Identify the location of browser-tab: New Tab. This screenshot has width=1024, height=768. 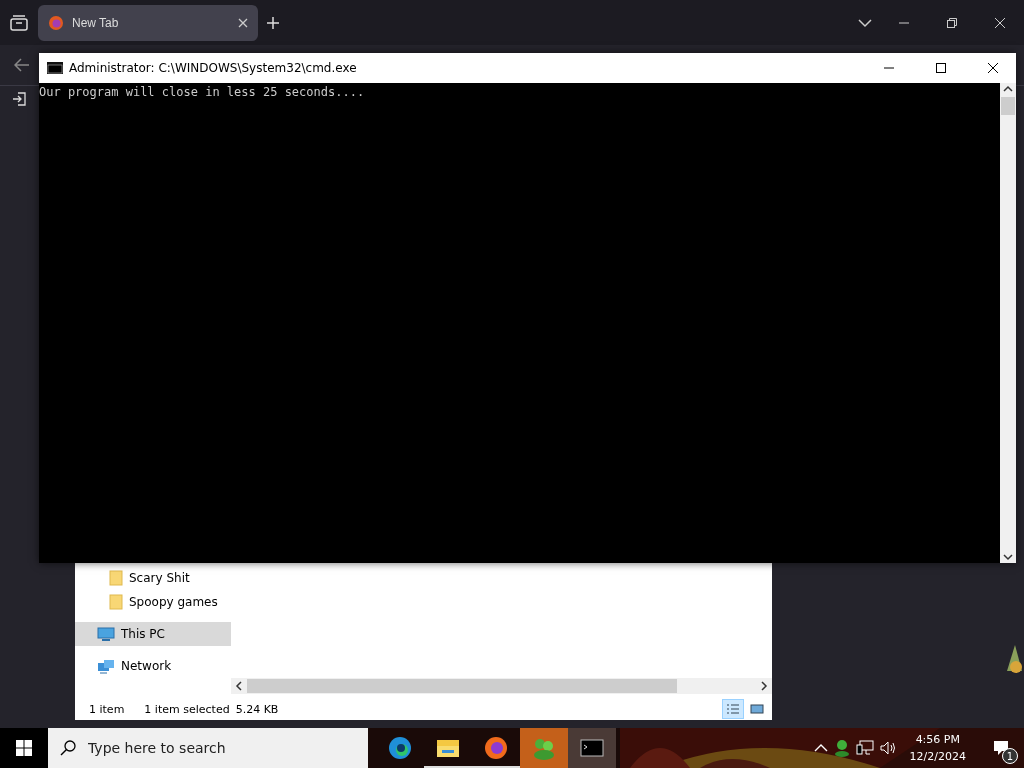
(148, 22).